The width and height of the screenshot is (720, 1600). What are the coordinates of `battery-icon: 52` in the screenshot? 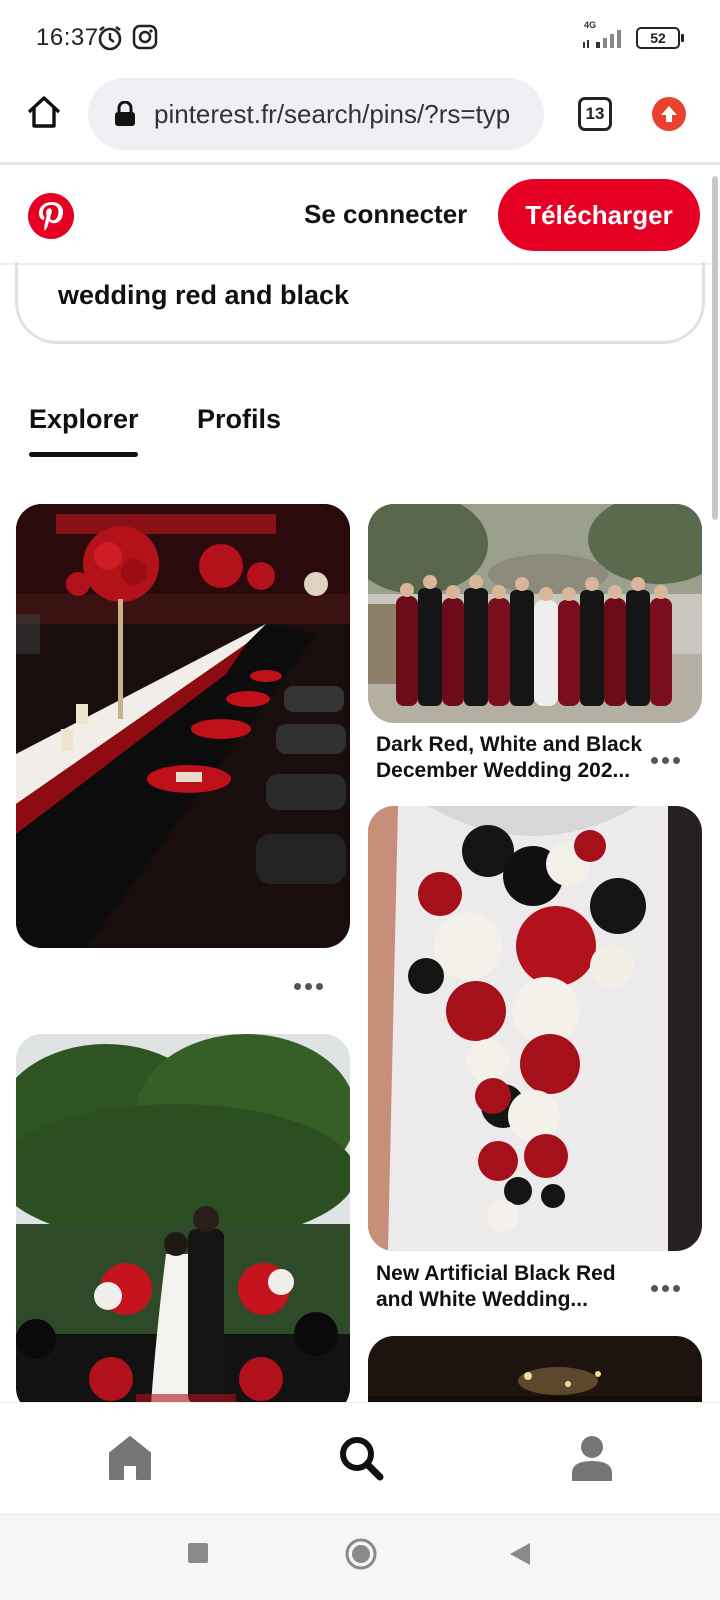 It's located at (660, 38).